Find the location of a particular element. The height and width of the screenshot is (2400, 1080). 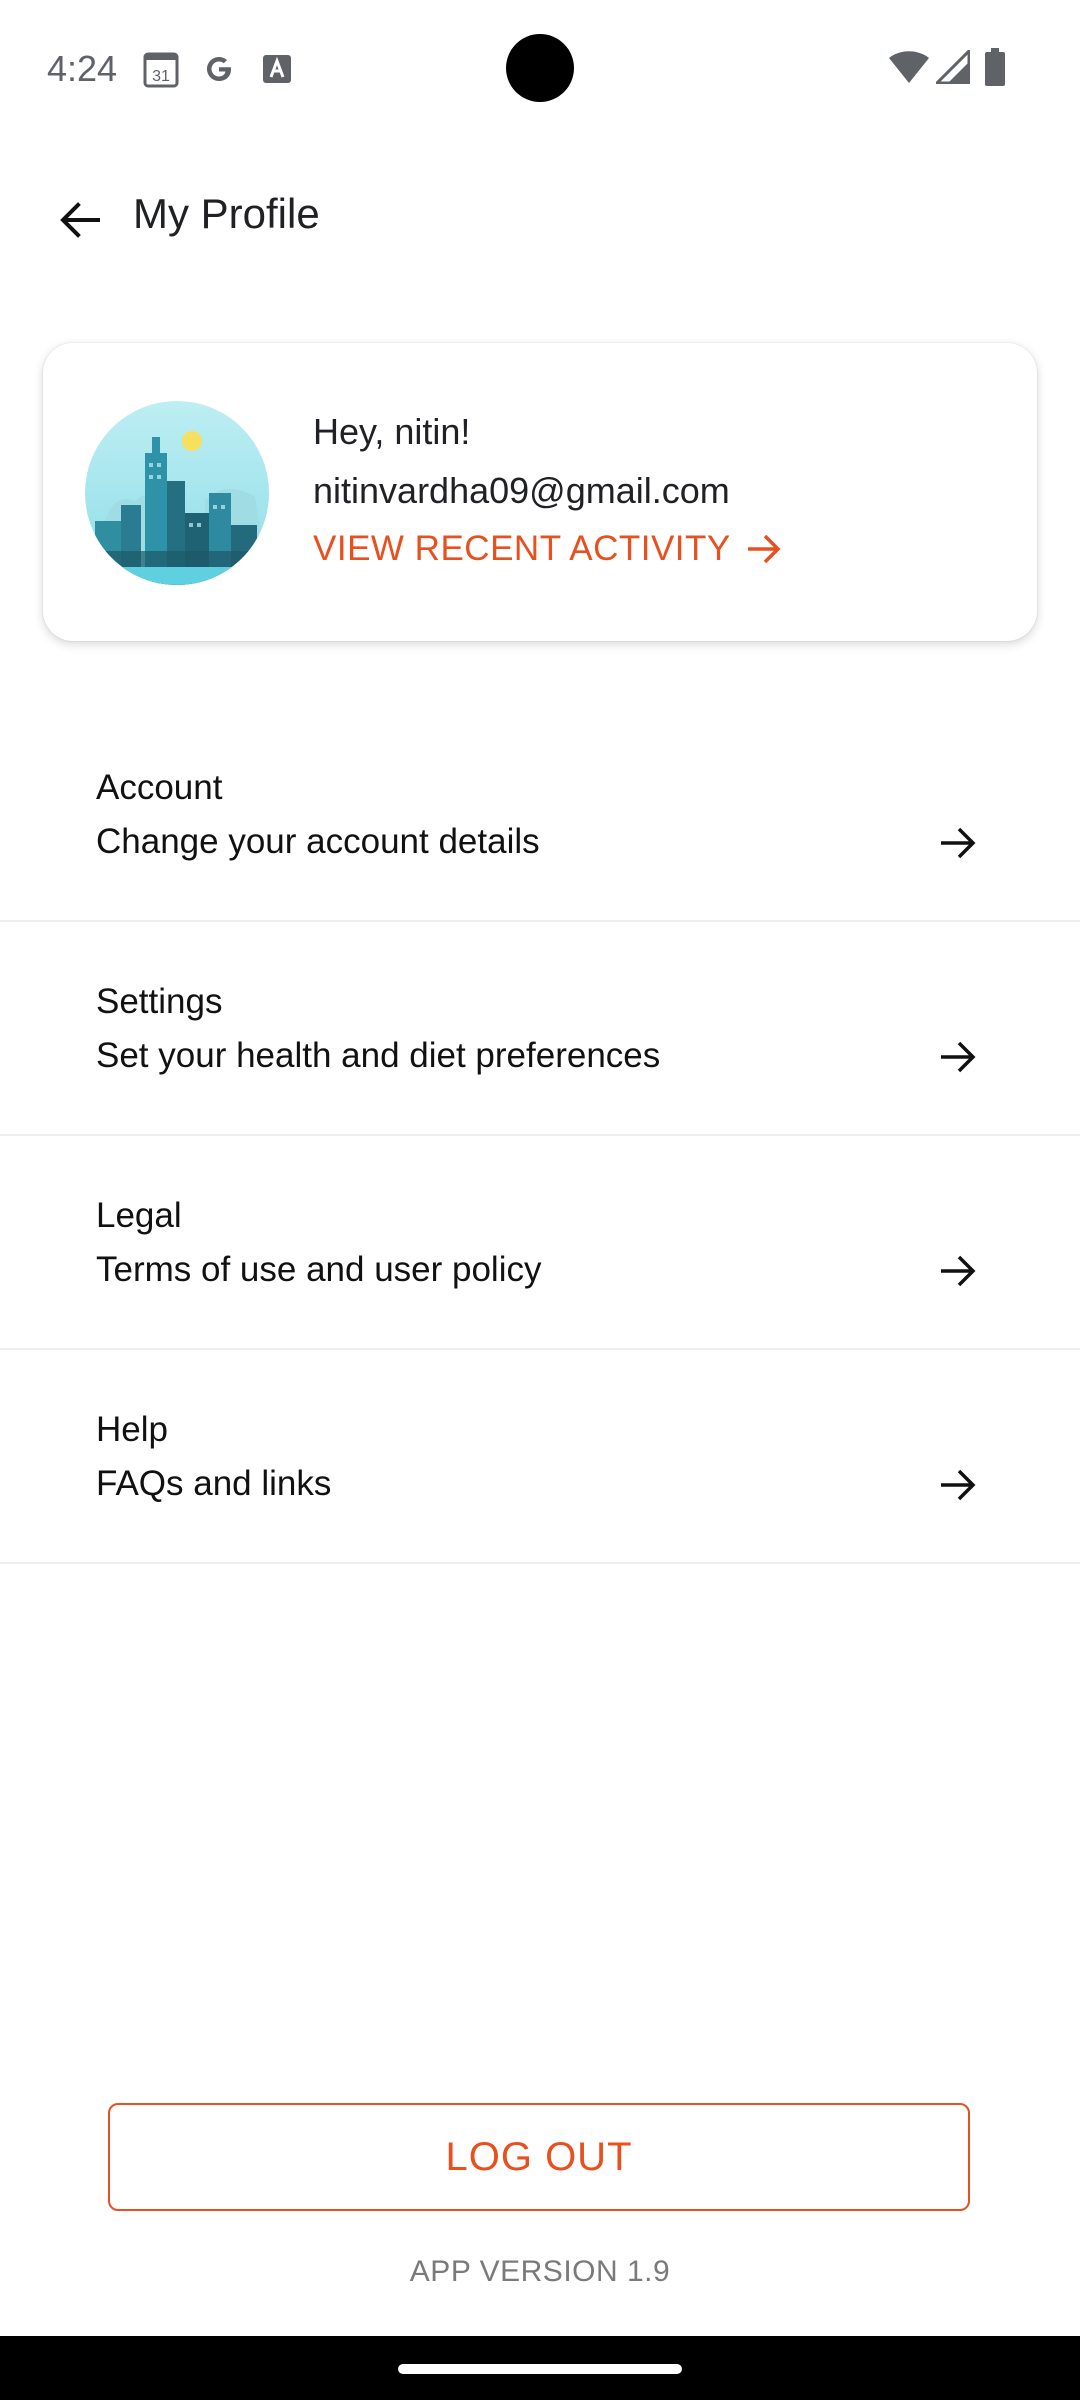

home-gesture-handle is located at coordinates (540, 2369).